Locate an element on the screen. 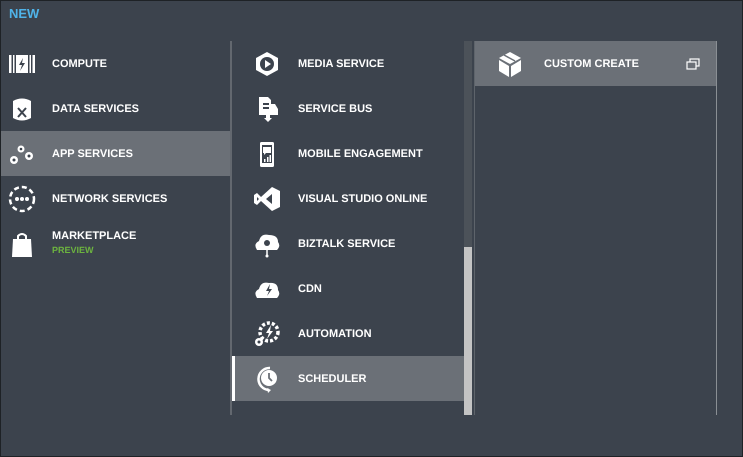 This screenshot has width=743, height=457. scrollbar is located at coordinates (468, 228).